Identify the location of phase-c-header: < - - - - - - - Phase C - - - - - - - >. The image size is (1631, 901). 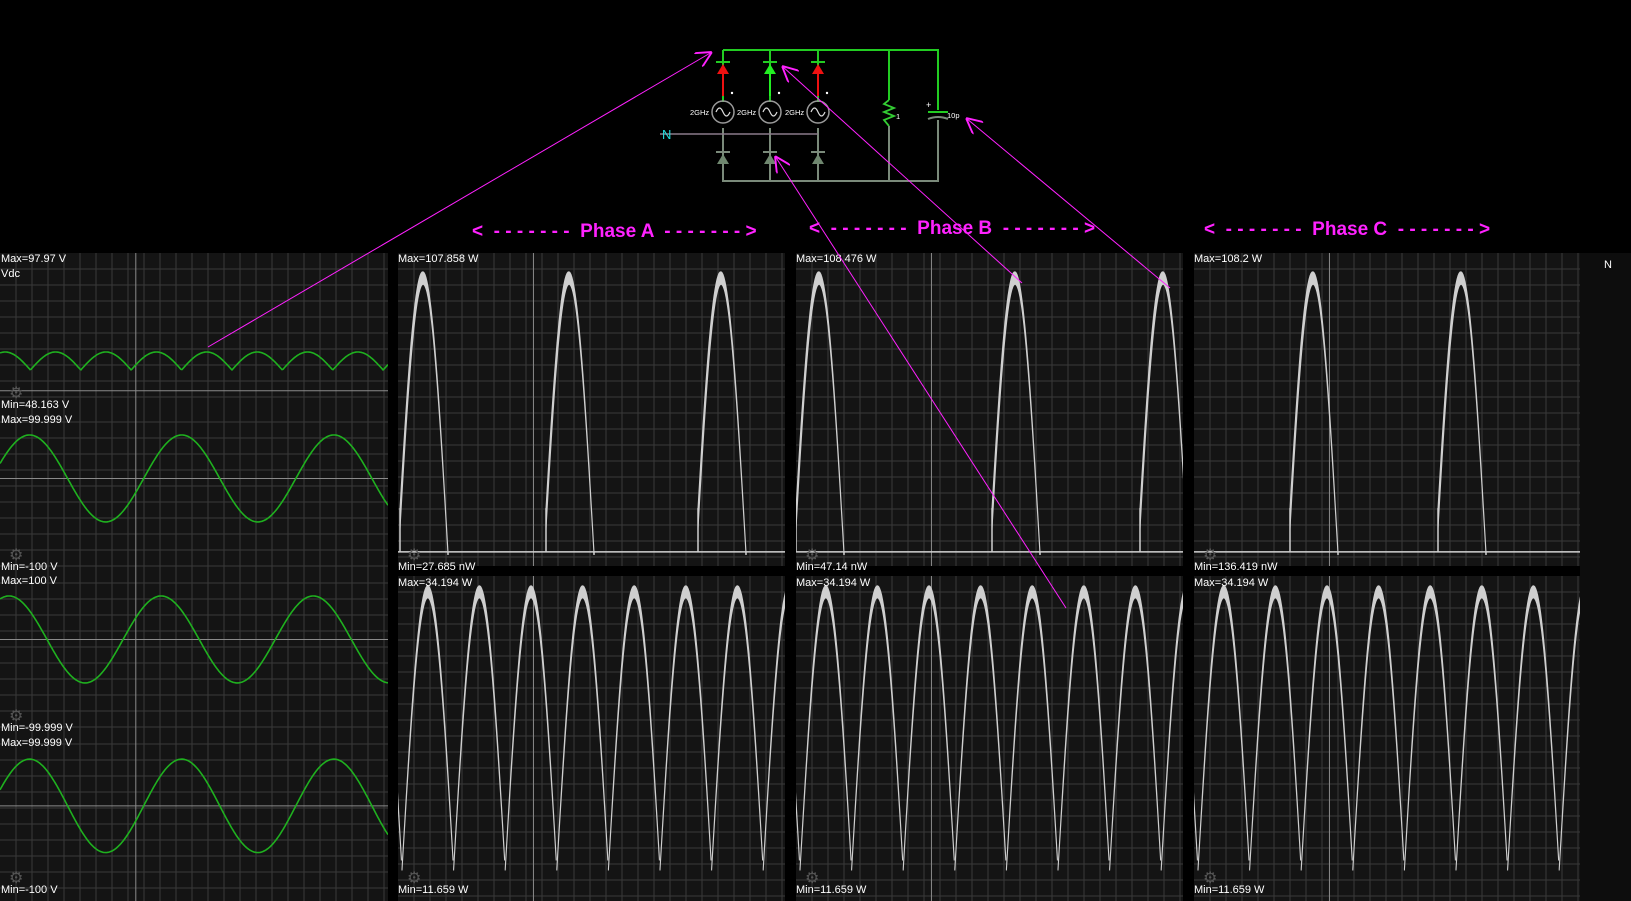
(1347, 229).